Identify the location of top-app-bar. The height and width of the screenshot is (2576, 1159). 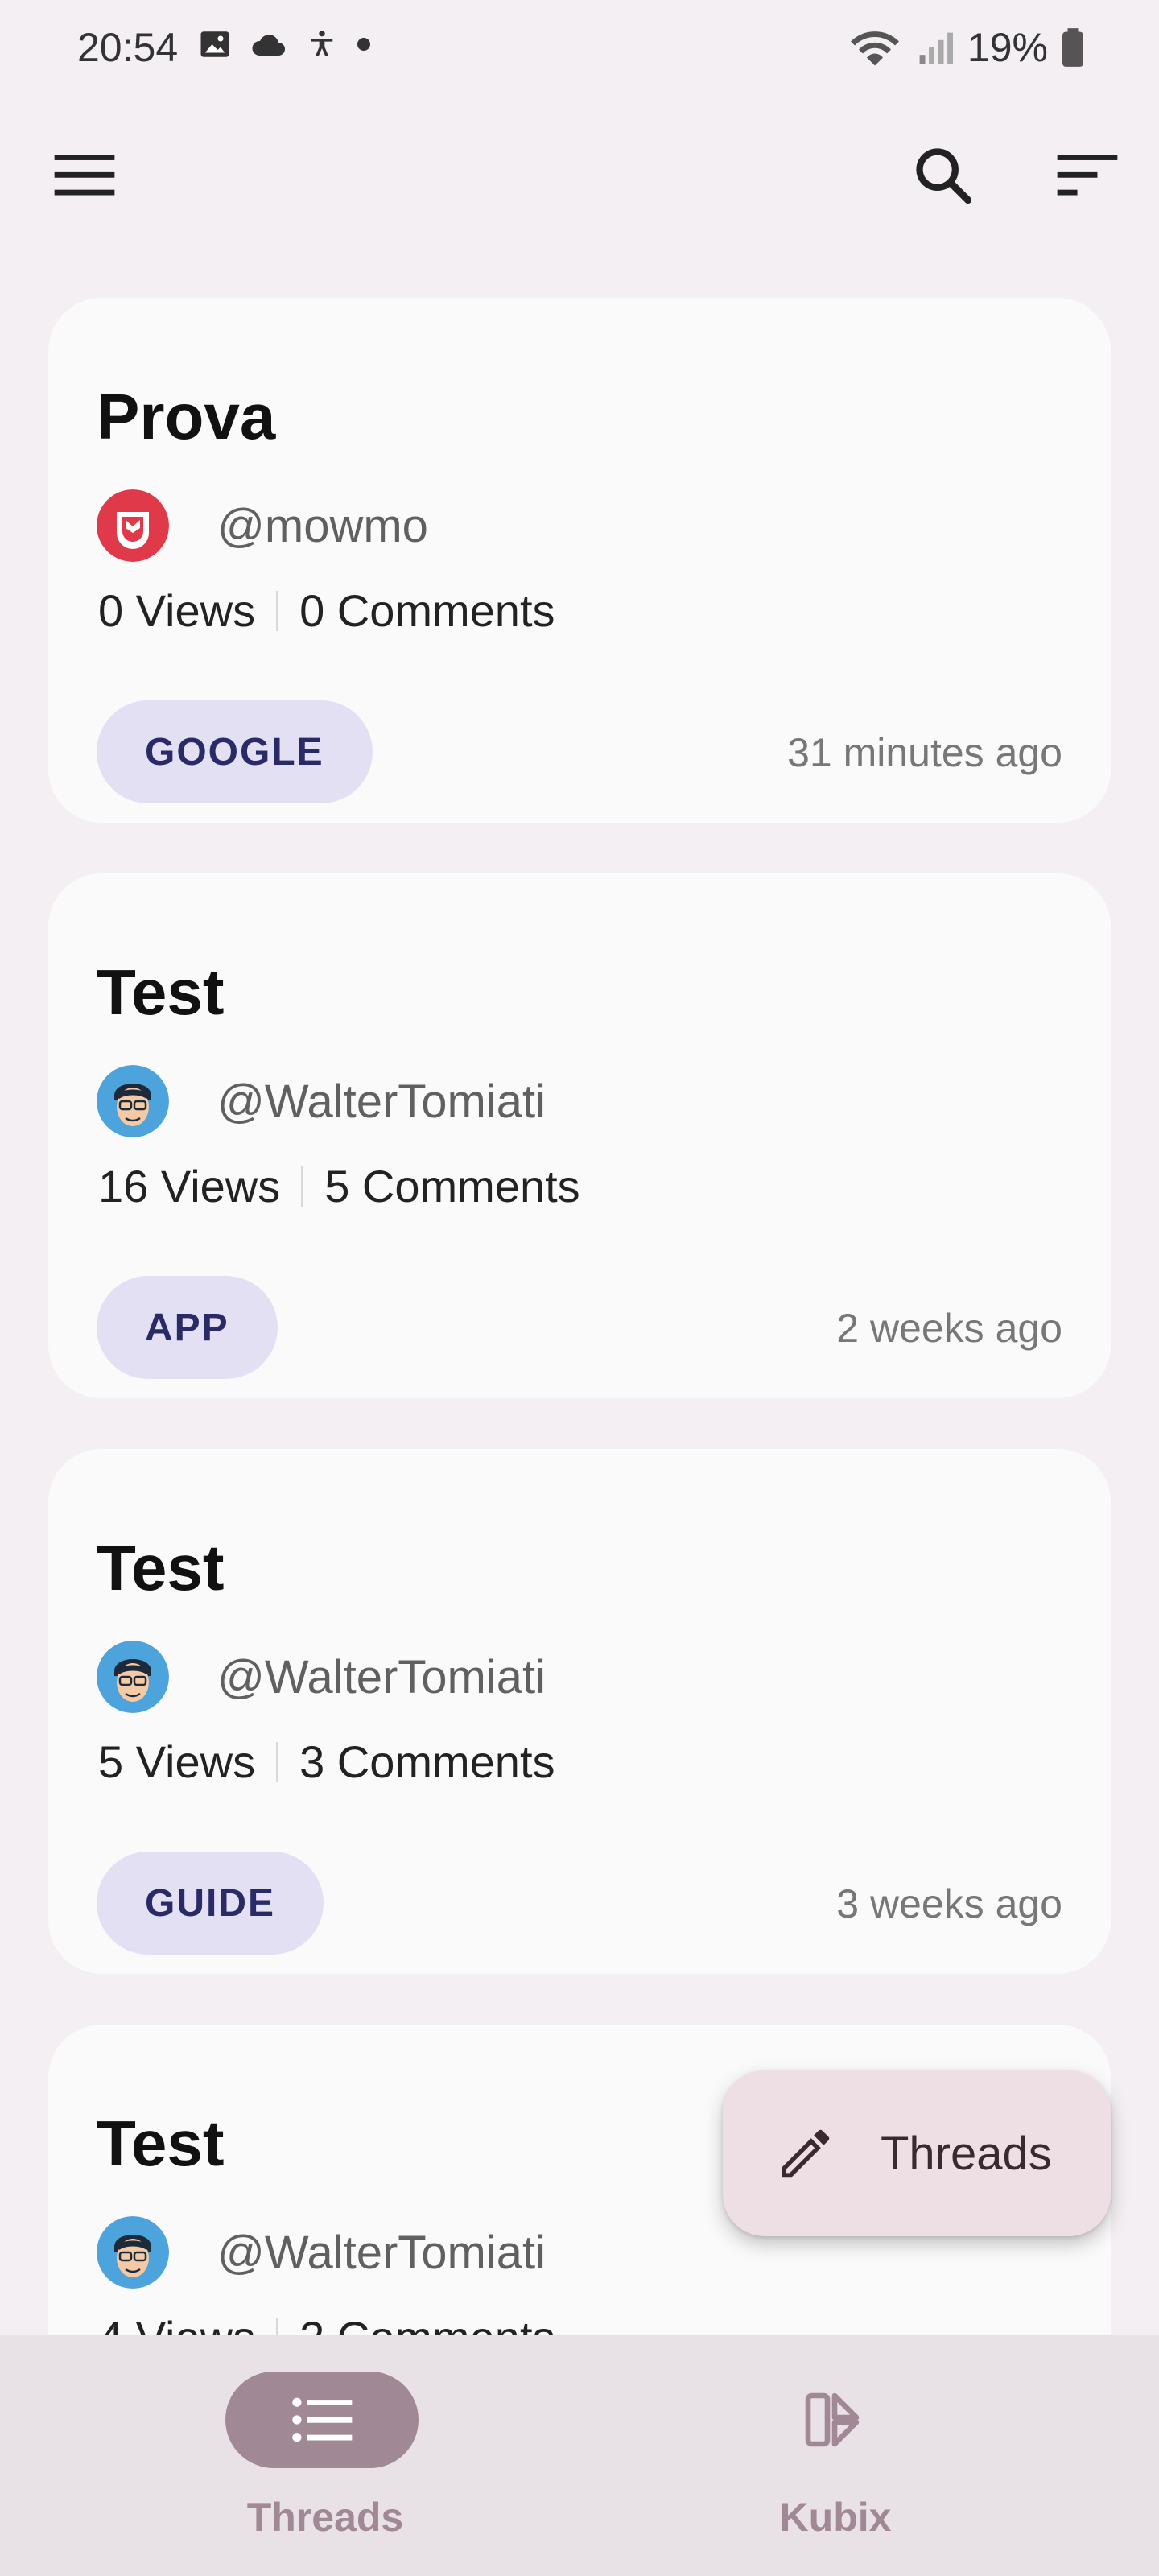
(579, 177).